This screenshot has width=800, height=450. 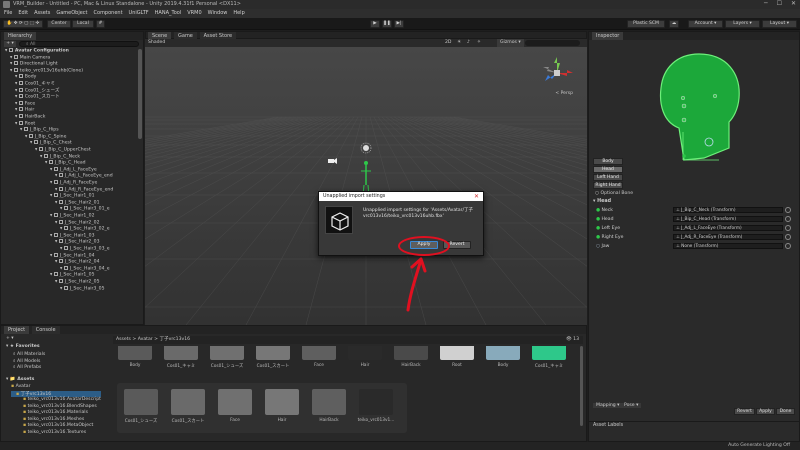 What do you see at coordinates (17, 330) in the screenshot?
I see `tab-project: Project` at bounding box center [17, 330].